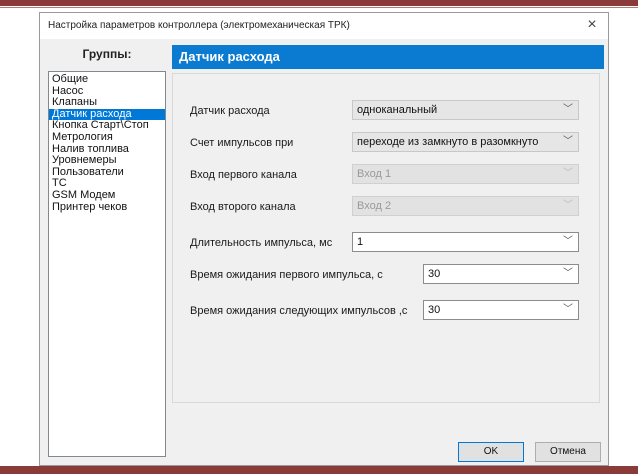 The image size is (638, 474). What do you see at coordinates (107, 195) in the screenshot?
I see `group-item-gsm-modem: GSM Модем` at bounding box center [107, 195].